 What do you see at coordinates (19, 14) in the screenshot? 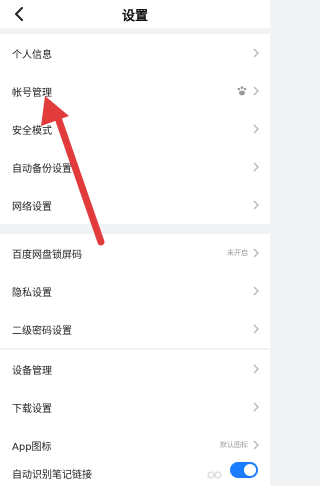
I see `back-chevron-icon` at bounding box center [19, 14].